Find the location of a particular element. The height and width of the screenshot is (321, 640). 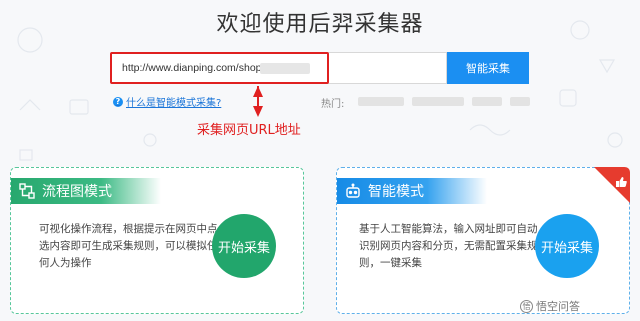

watermark-text: 悟空问答 is located at coordinates (558, 306).